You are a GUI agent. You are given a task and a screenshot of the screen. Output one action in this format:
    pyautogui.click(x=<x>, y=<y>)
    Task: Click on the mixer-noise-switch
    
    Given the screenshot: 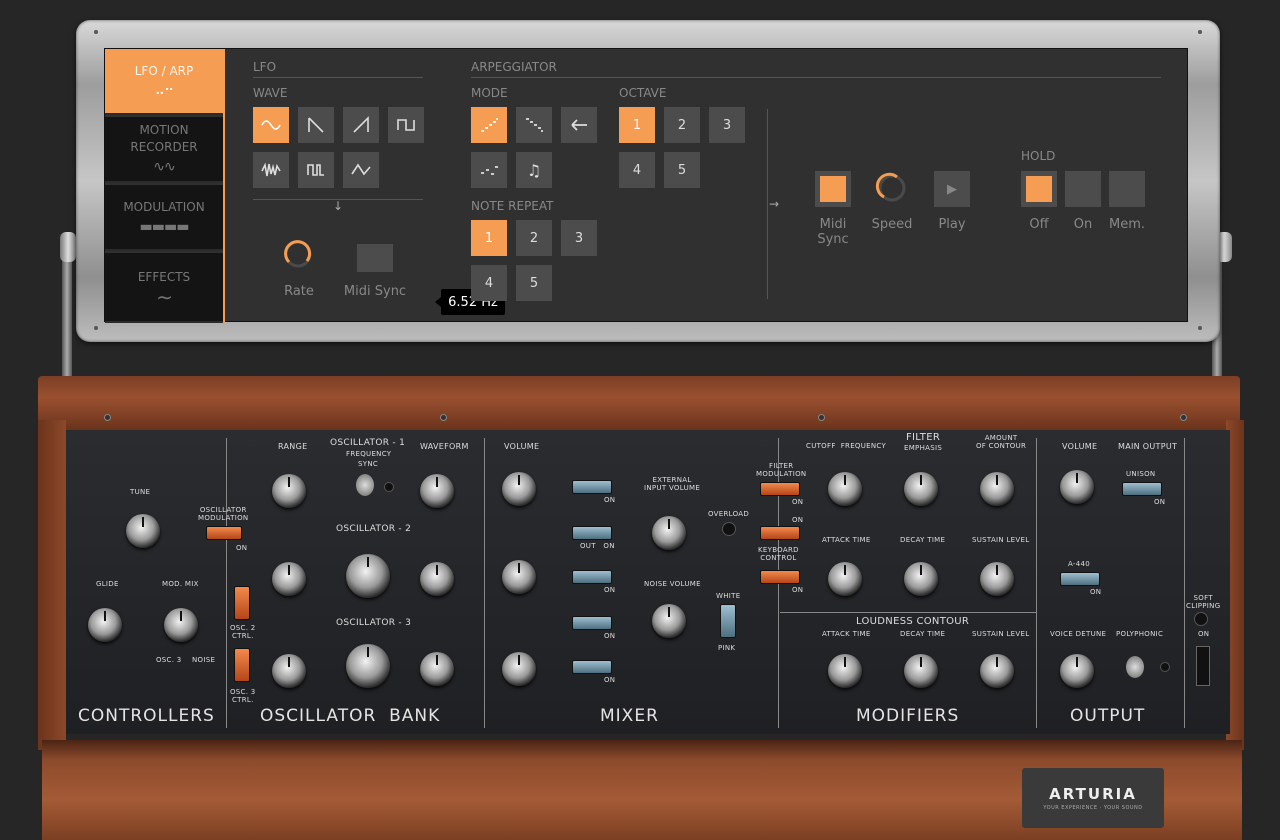 What is the action you would take?
    pyautogui.click(x=592, y=623)
    